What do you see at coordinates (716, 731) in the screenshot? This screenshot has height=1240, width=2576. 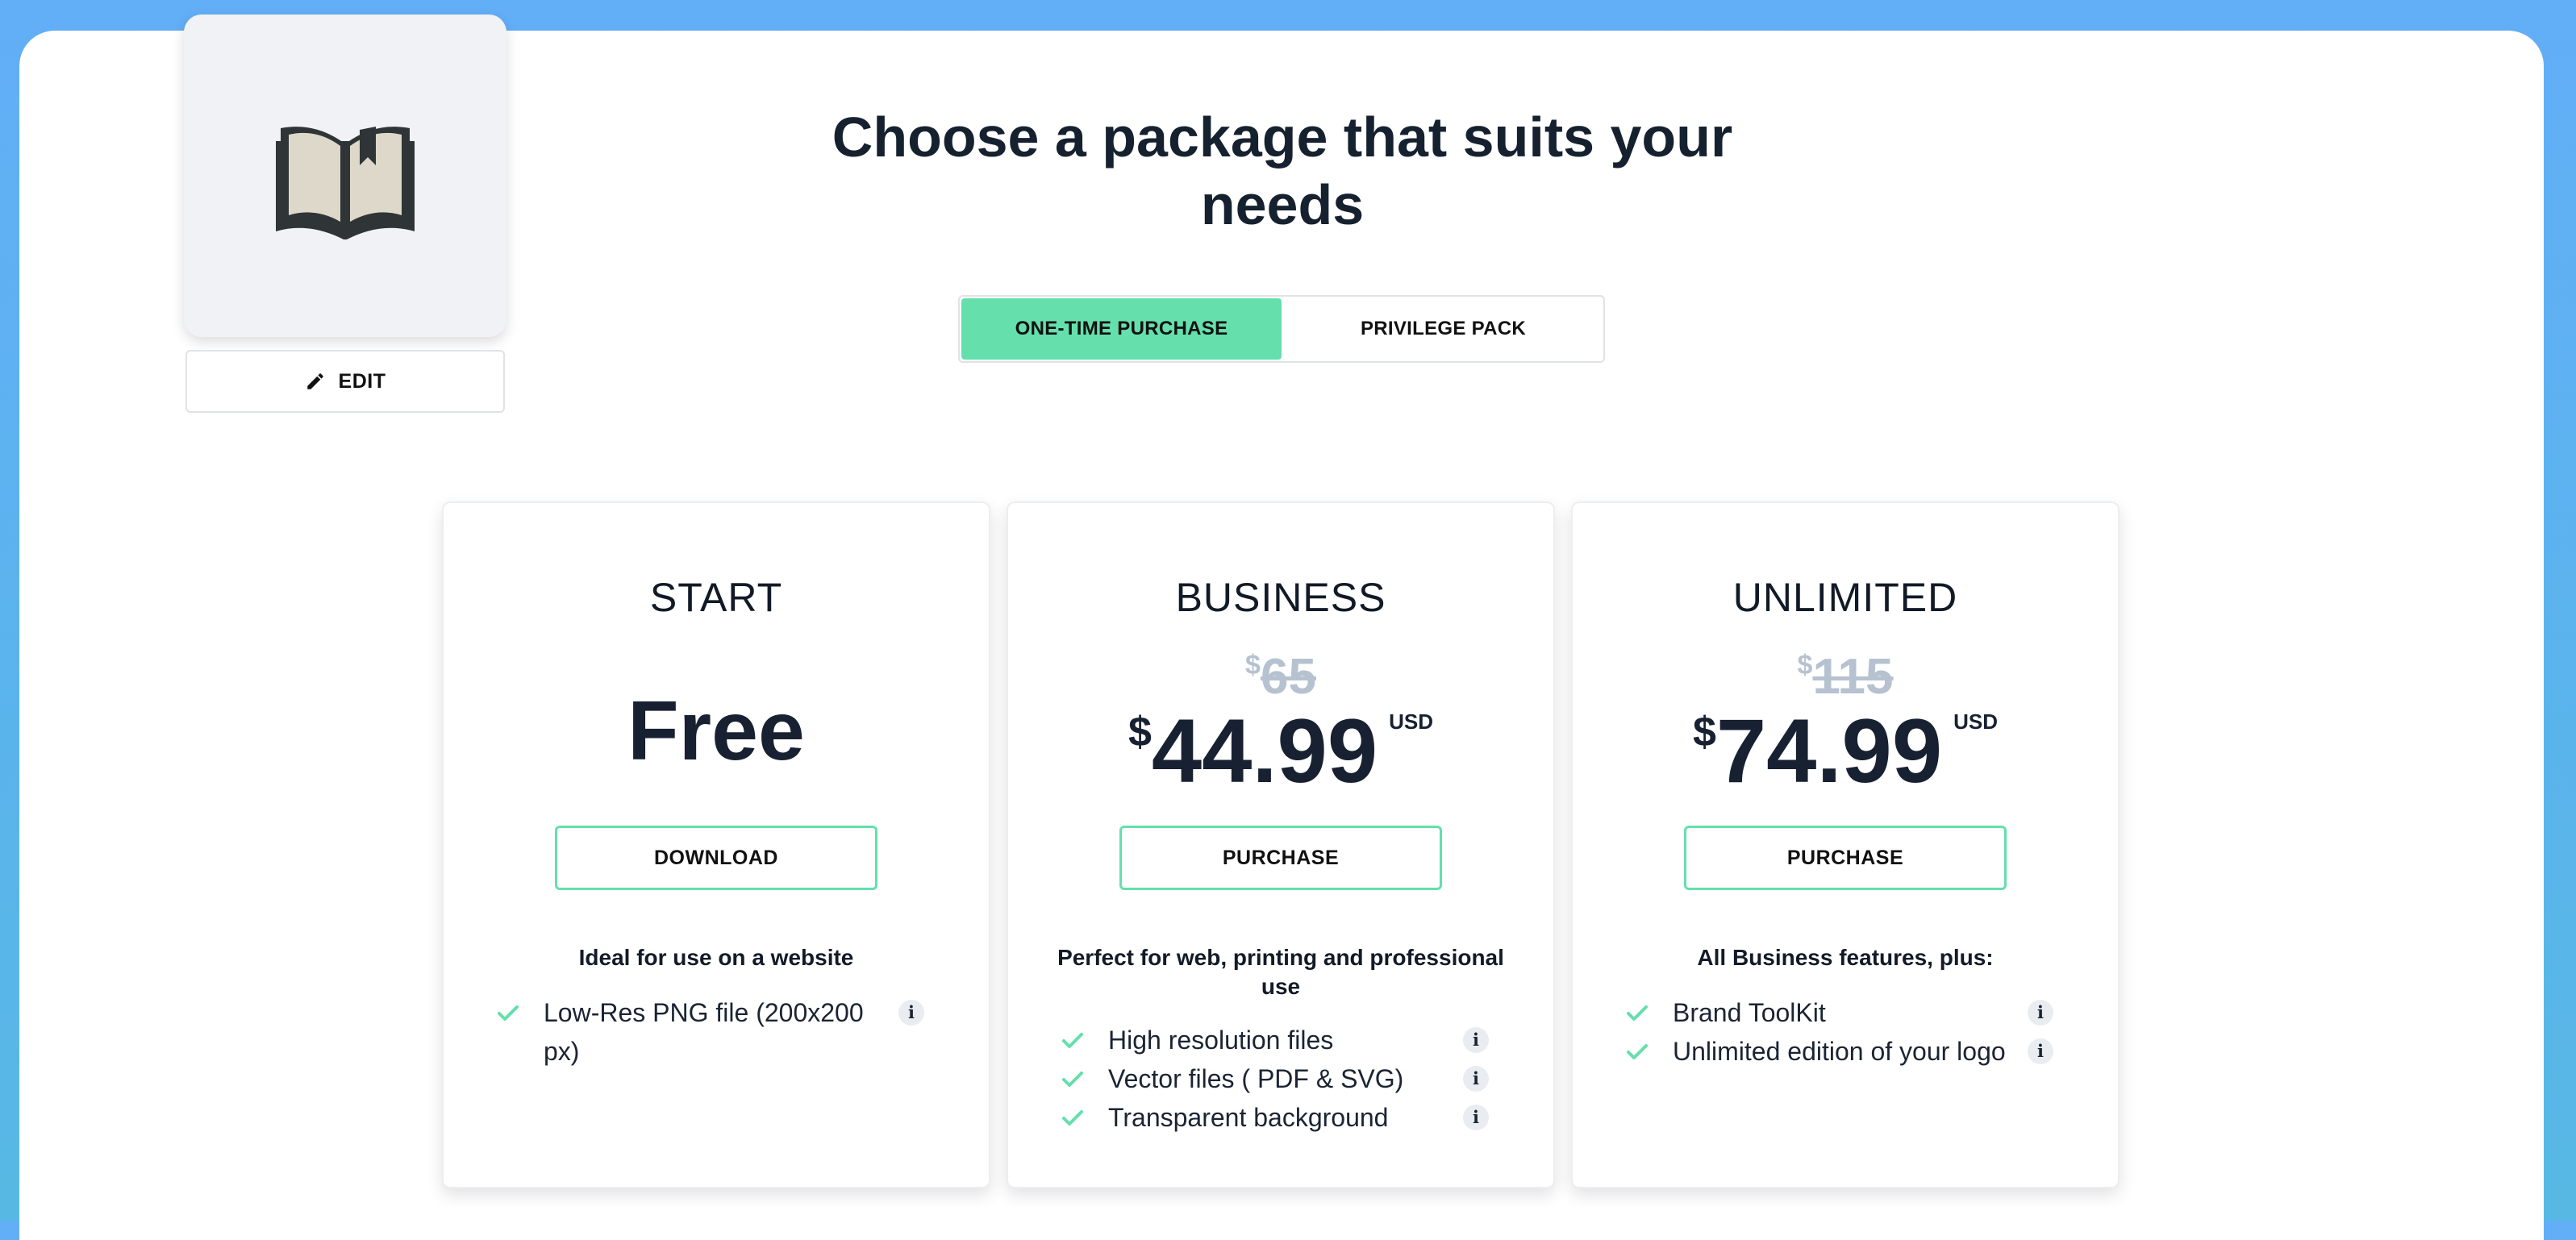 I see `plan-price: Free` at bounding box center [716, 731].